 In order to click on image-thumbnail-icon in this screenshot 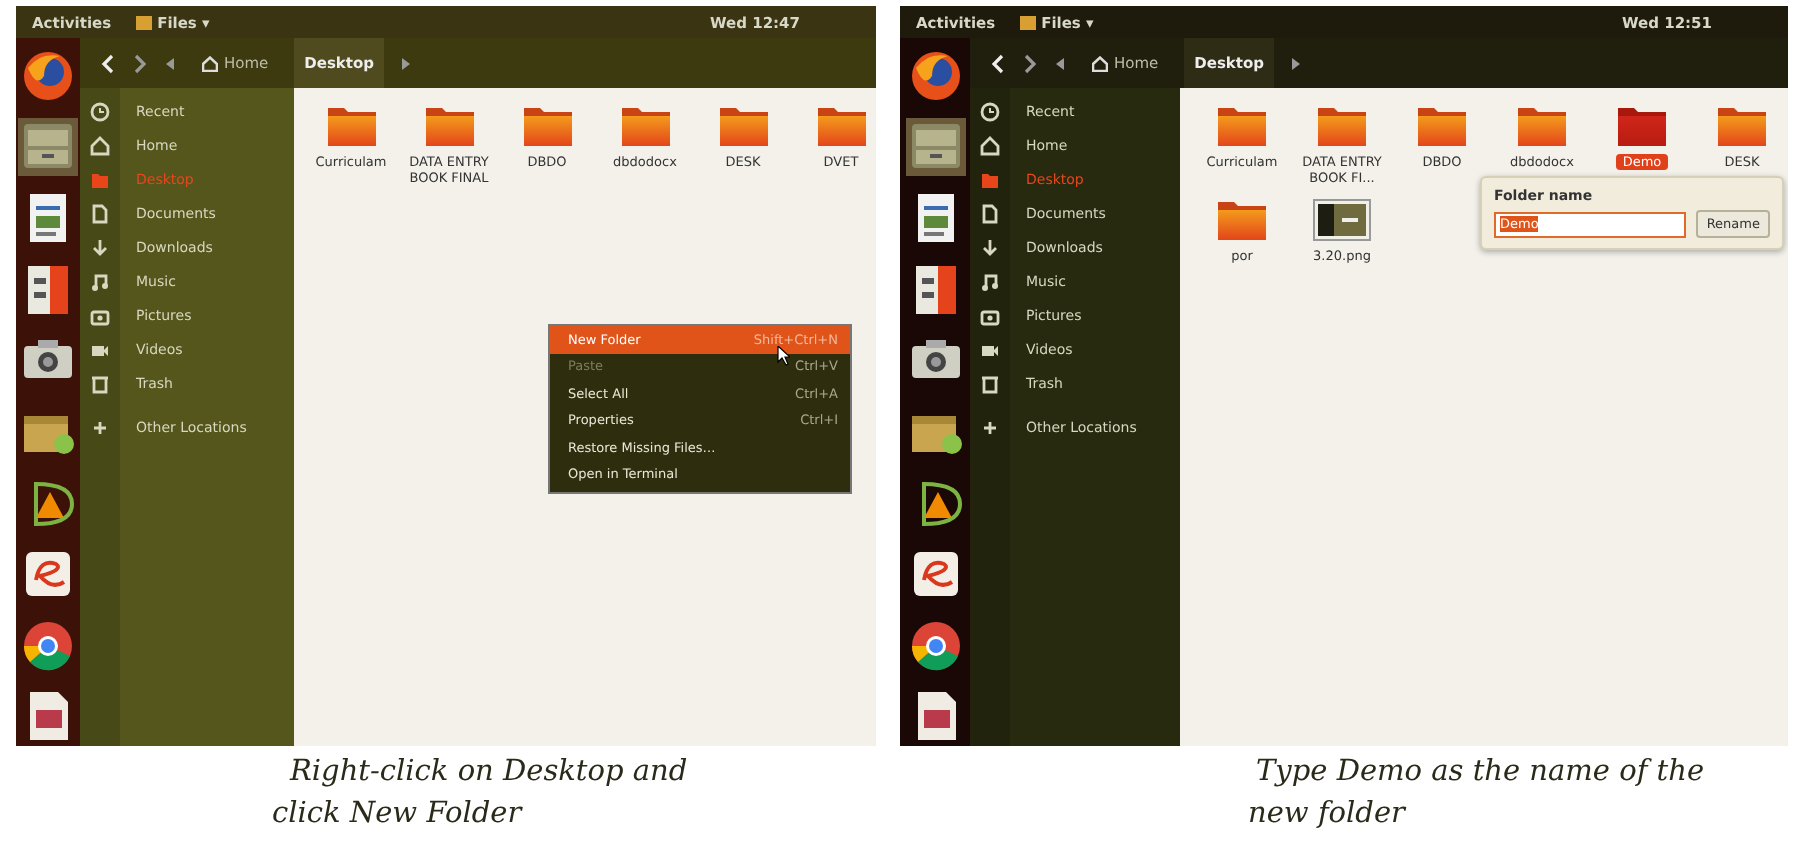, I will do `click(1342, 220)`.